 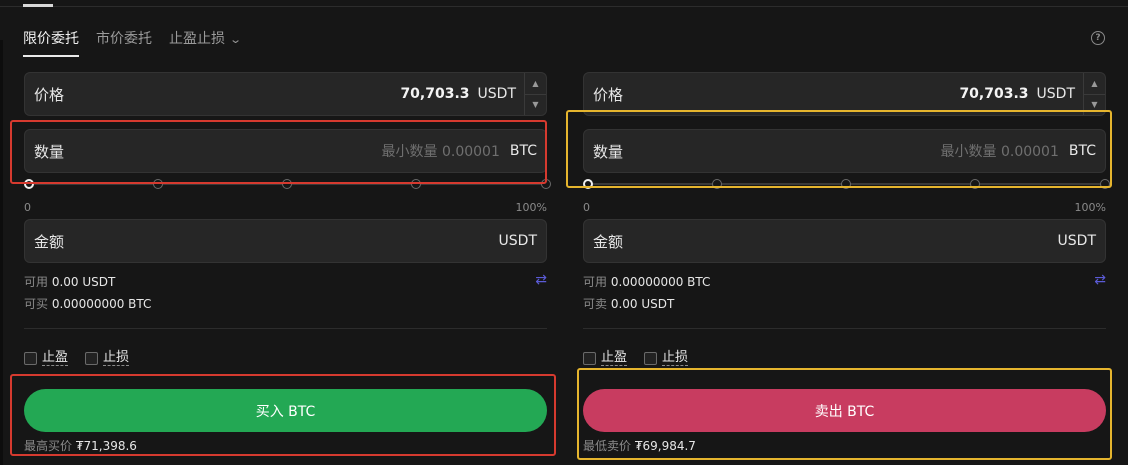 I want to click on sell-best-price: 最低卖价 ₮69,984.7, so click(x=639, y=445).